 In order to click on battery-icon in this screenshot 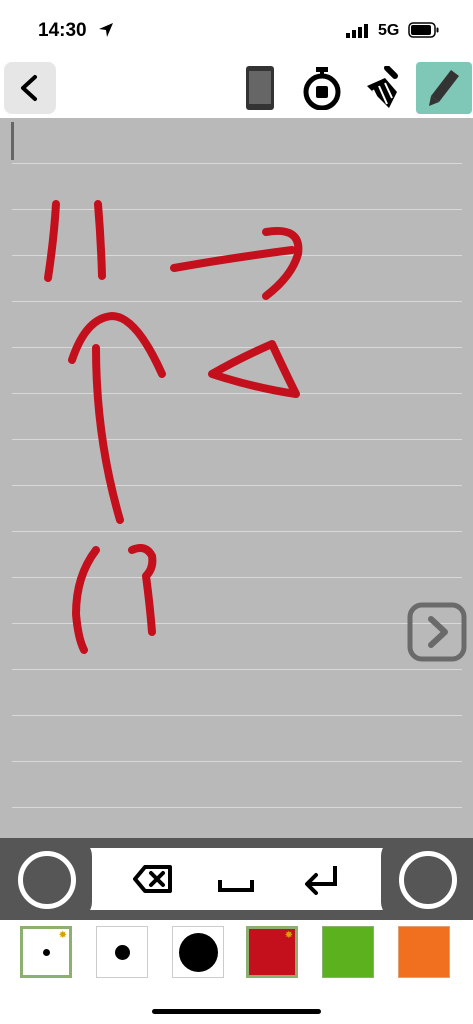, I will do `click(424, 32)`.